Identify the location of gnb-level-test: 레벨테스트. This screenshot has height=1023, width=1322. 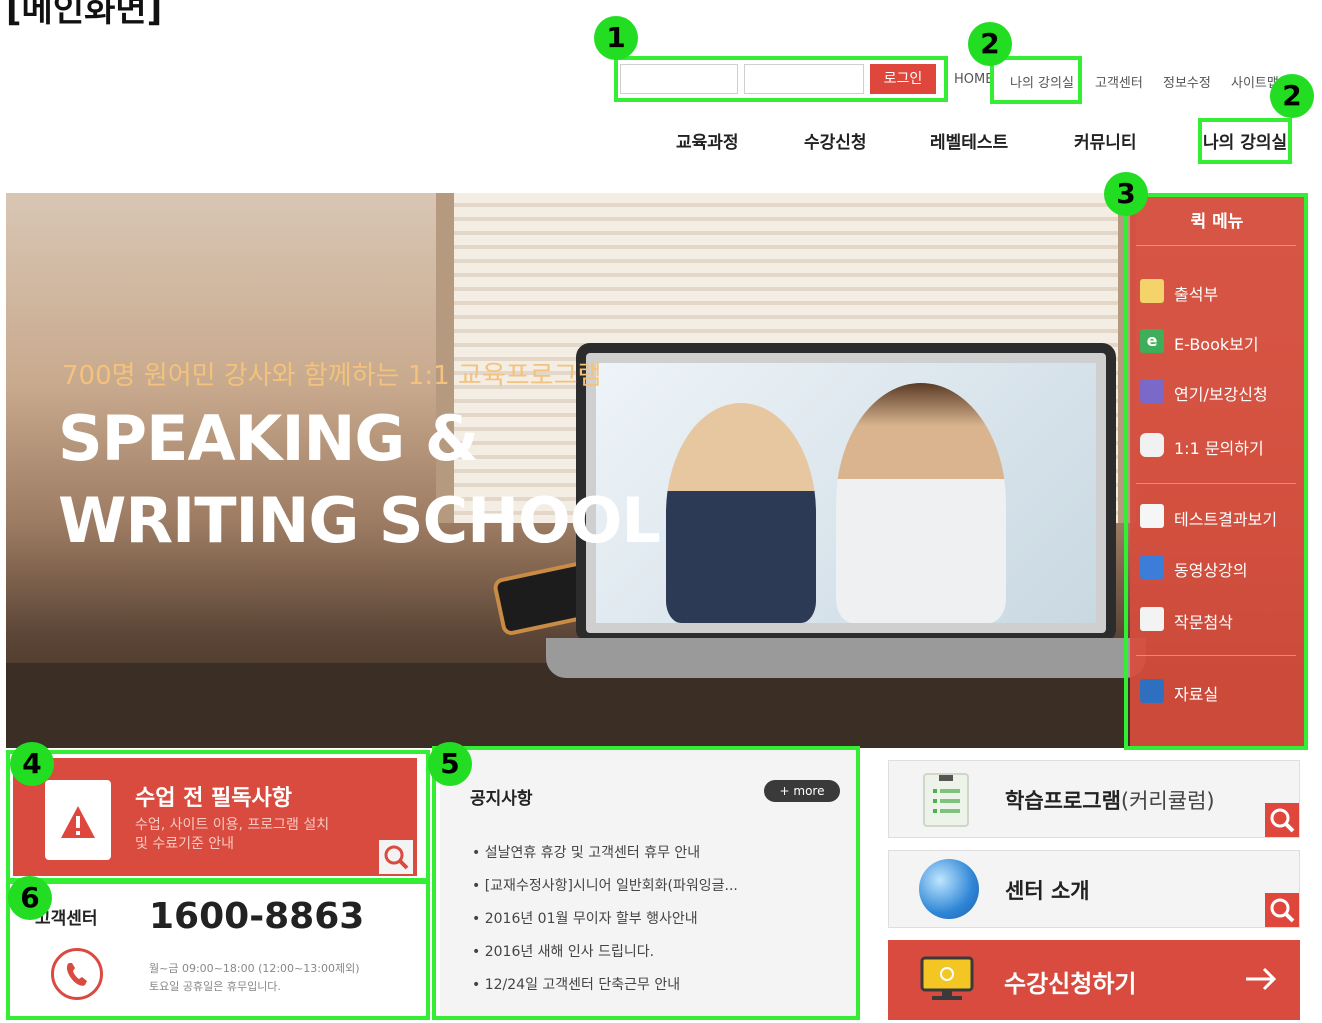
(969, 140).